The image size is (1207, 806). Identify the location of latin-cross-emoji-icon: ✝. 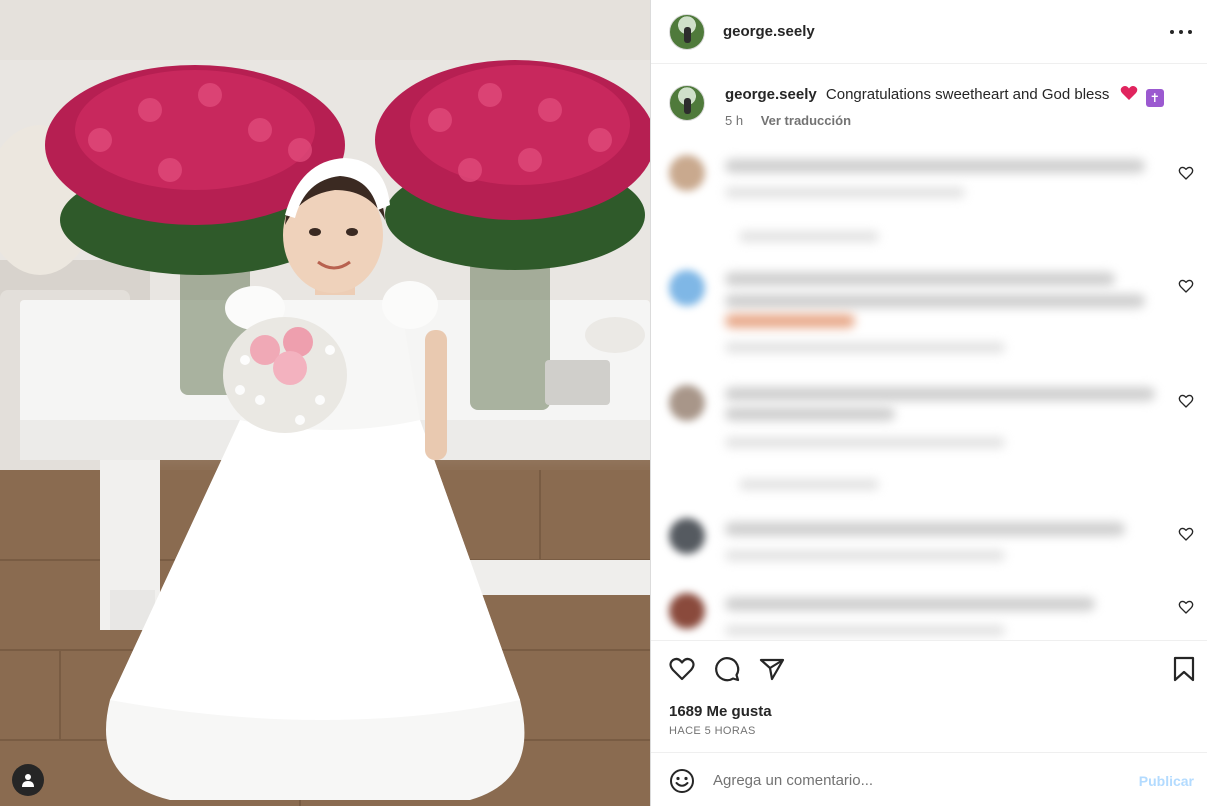
(1154, 98).